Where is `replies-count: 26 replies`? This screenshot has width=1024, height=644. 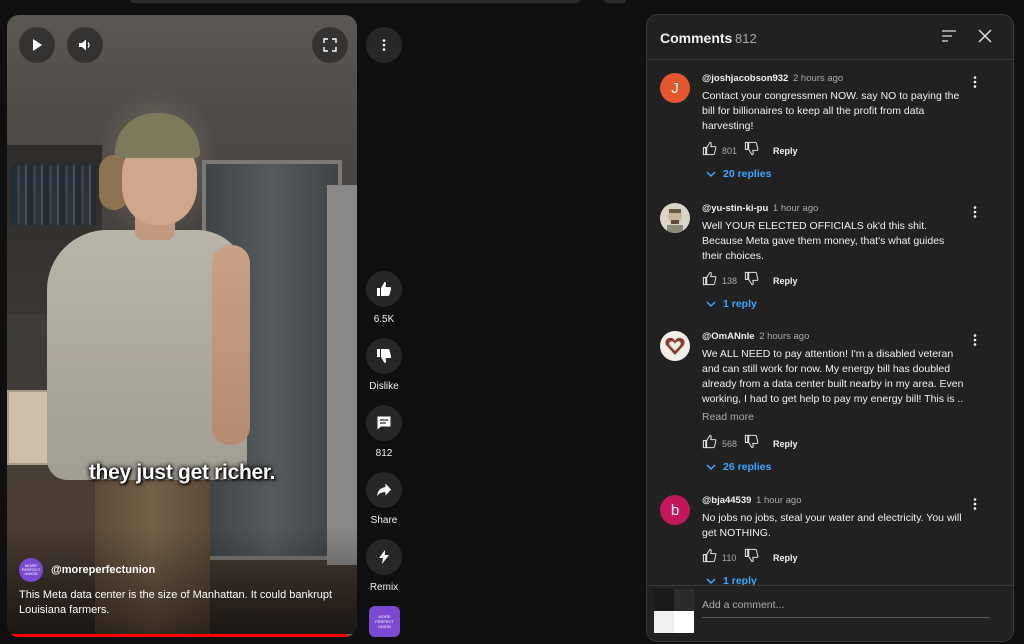 replies-count: 26 replies is located at coordinates (747, 467).